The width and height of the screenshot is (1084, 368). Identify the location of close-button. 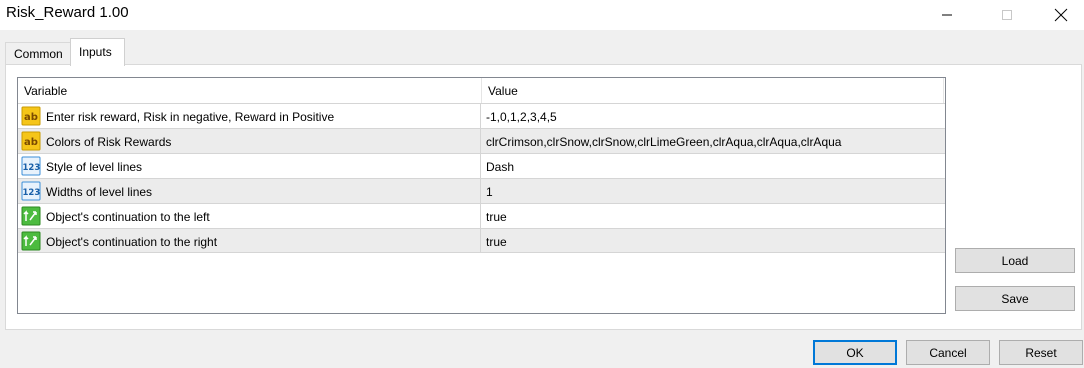
(1061, 15).